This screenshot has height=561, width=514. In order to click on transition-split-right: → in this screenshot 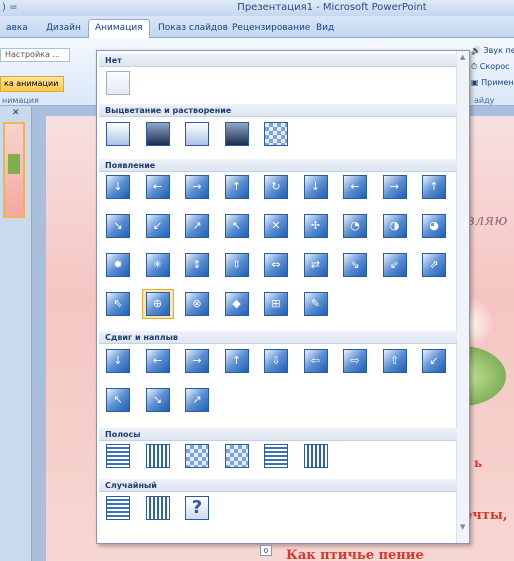, I will do `click(395, 187)`.